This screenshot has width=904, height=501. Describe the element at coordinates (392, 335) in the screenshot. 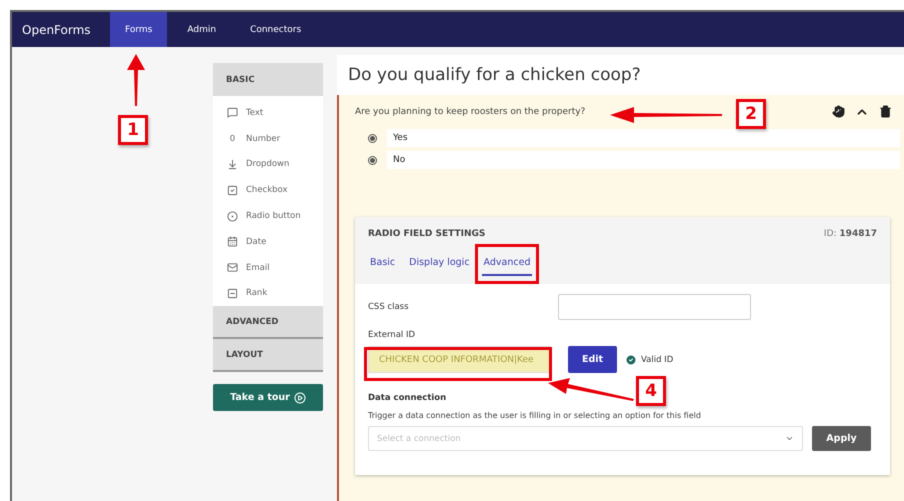

I see `external-id-label: External ID` at that location.